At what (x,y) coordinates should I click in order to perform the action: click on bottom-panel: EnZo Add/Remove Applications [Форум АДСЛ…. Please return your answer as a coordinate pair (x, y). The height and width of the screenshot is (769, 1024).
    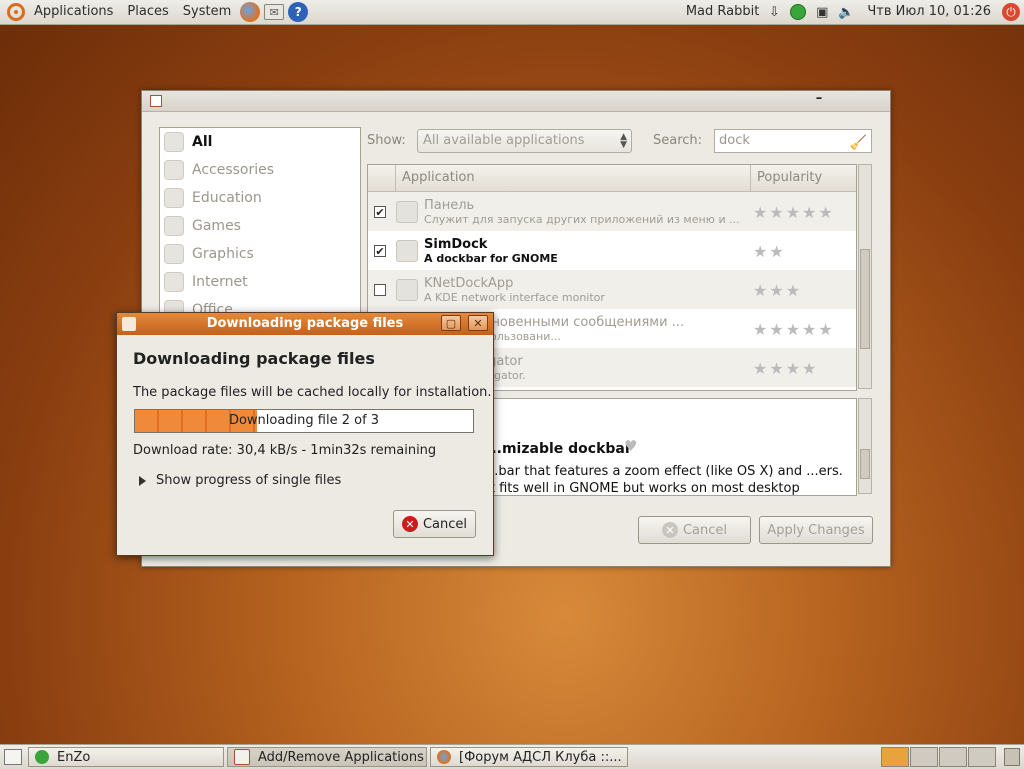
    Looking at the image, I should click on (512, 756).